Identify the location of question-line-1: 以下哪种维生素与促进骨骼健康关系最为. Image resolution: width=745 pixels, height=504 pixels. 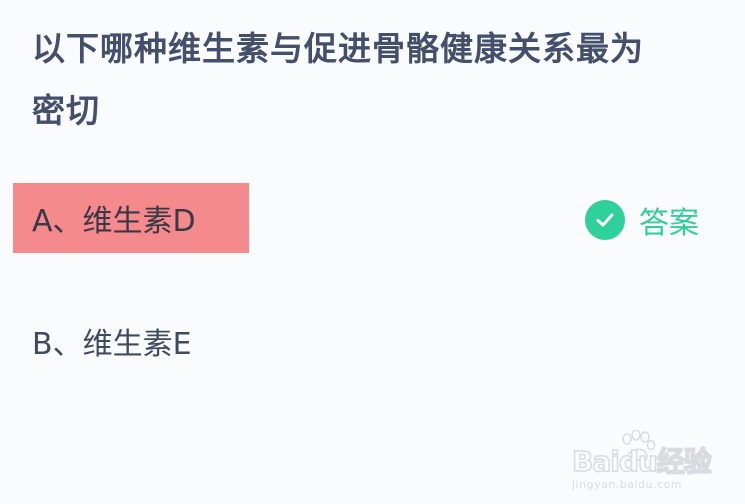
(338, 48).